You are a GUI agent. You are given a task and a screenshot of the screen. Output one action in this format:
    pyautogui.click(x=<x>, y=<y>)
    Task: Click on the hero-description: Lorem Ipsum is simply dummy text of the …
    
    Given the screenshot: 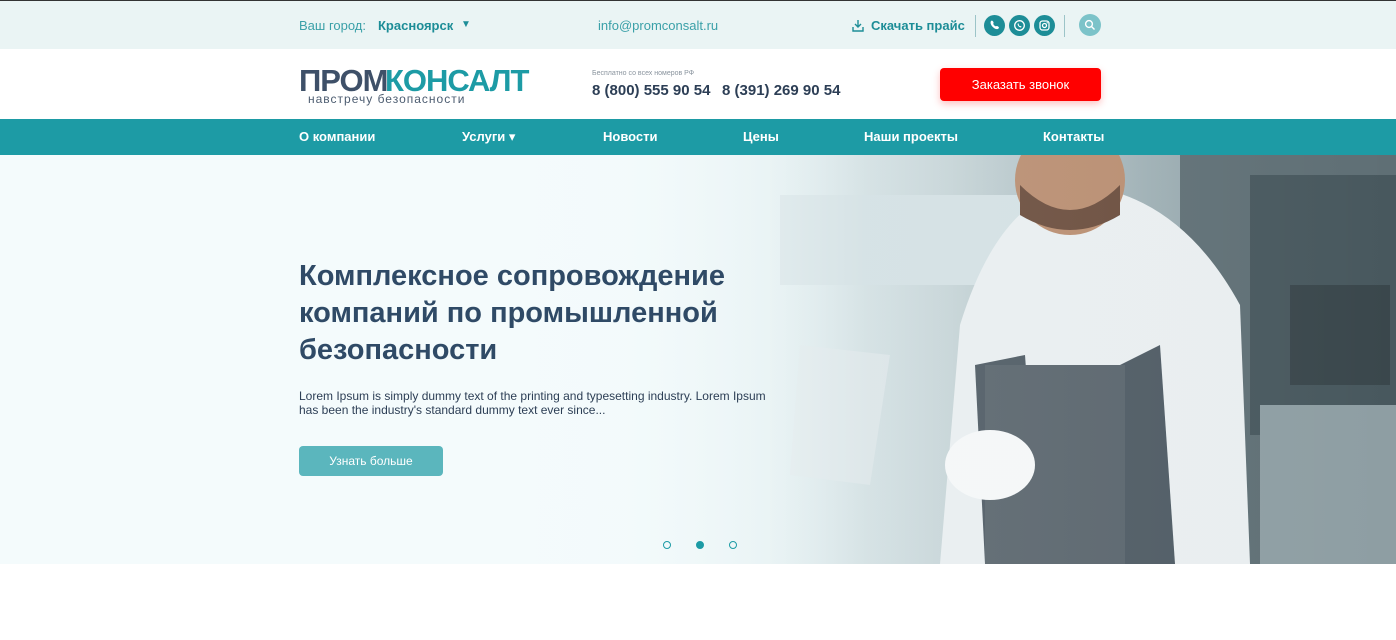 What is the action you would take?
    pyautogui.click(x=532, y=403)
    